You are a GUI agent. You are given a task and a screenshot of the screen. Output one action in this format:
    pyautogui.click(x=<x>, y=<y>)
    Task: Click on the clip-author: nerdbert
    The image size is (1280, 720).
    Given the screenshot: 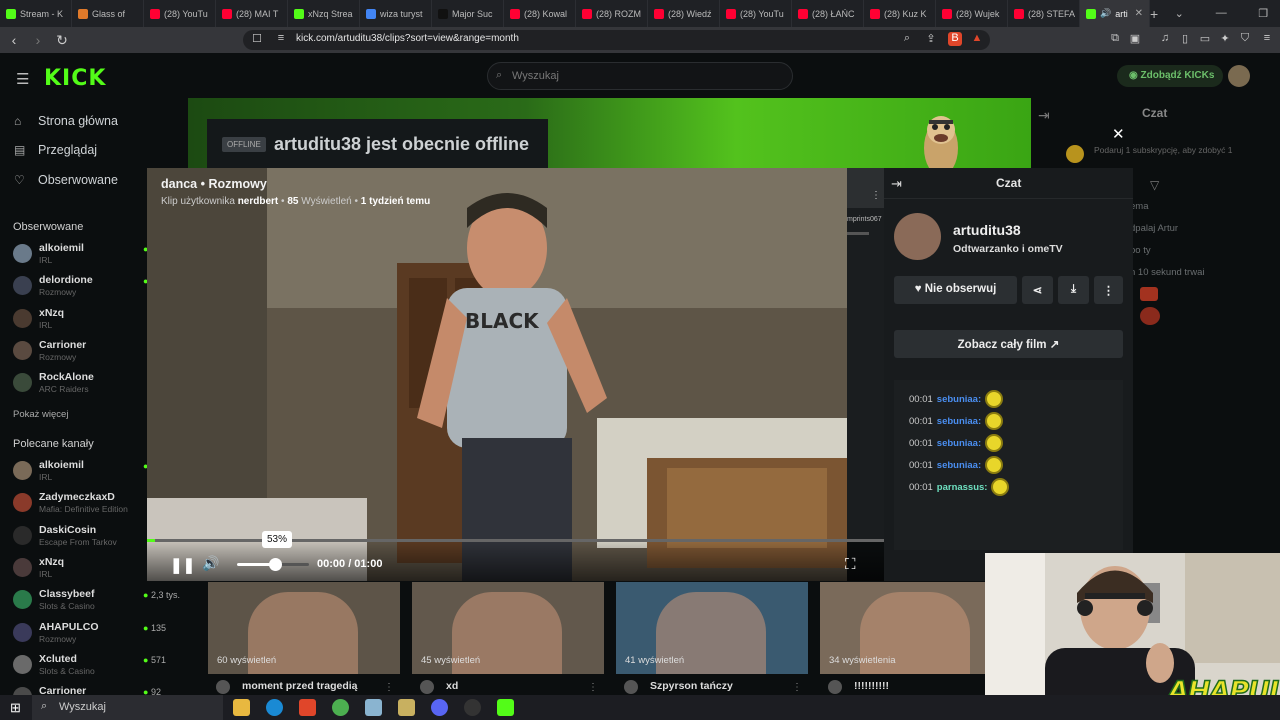 What is the action you would take?
    pyautogui.click(x=258, y=201)
    